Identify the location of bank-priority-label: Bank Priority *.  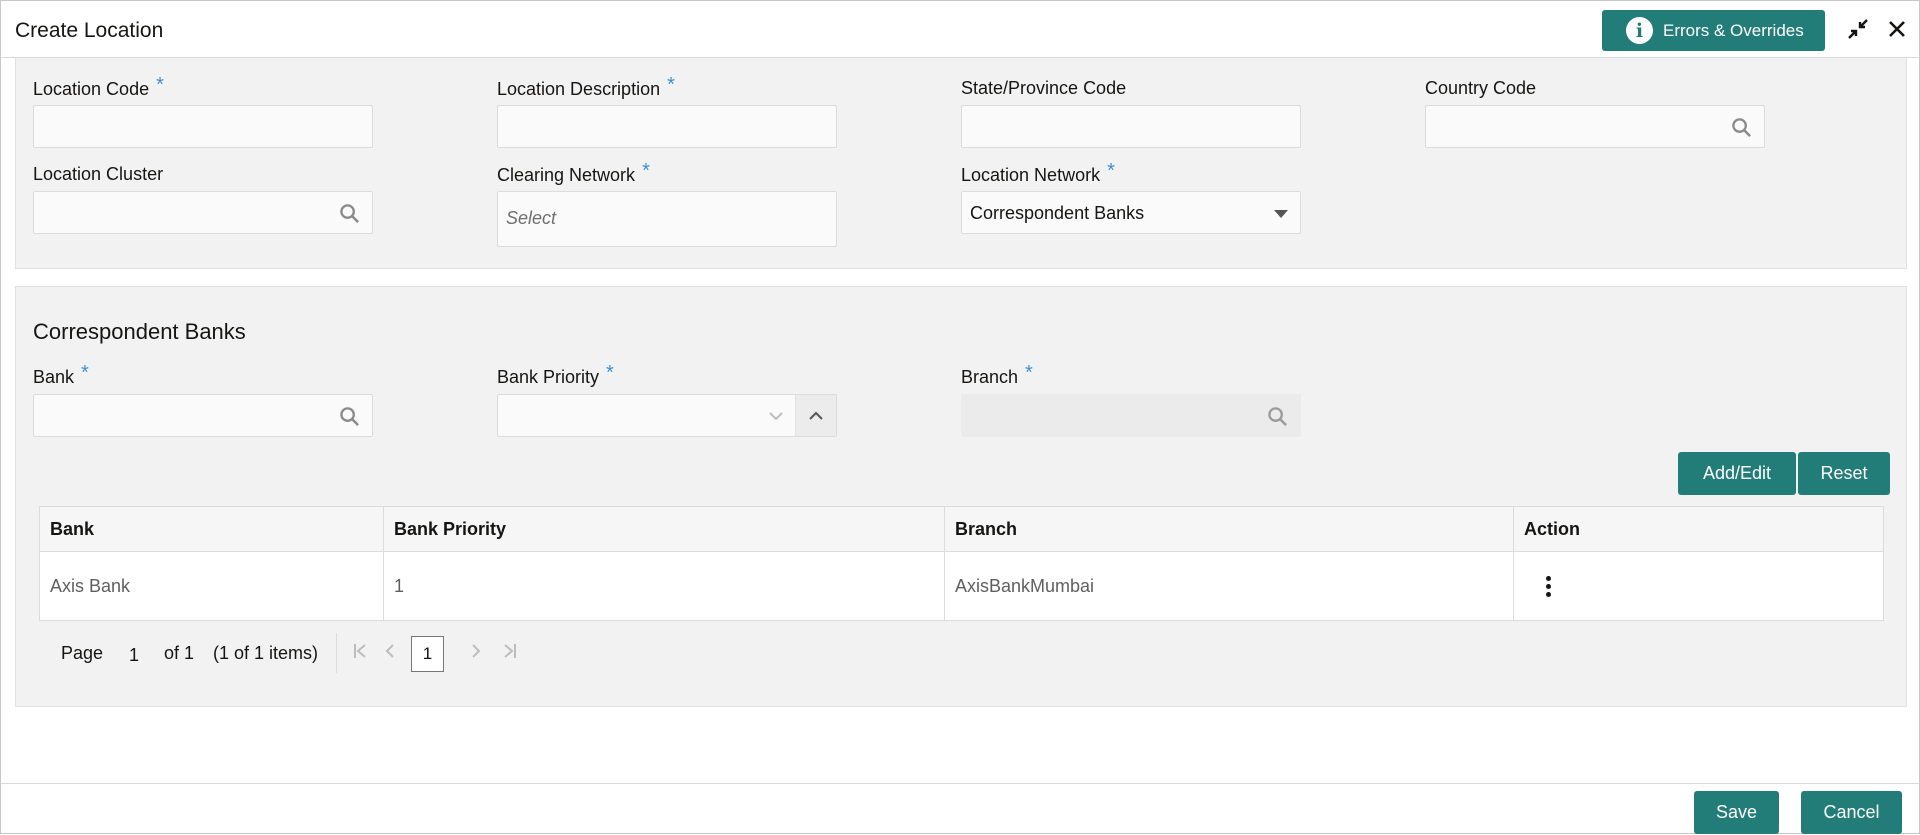
(555, 374).